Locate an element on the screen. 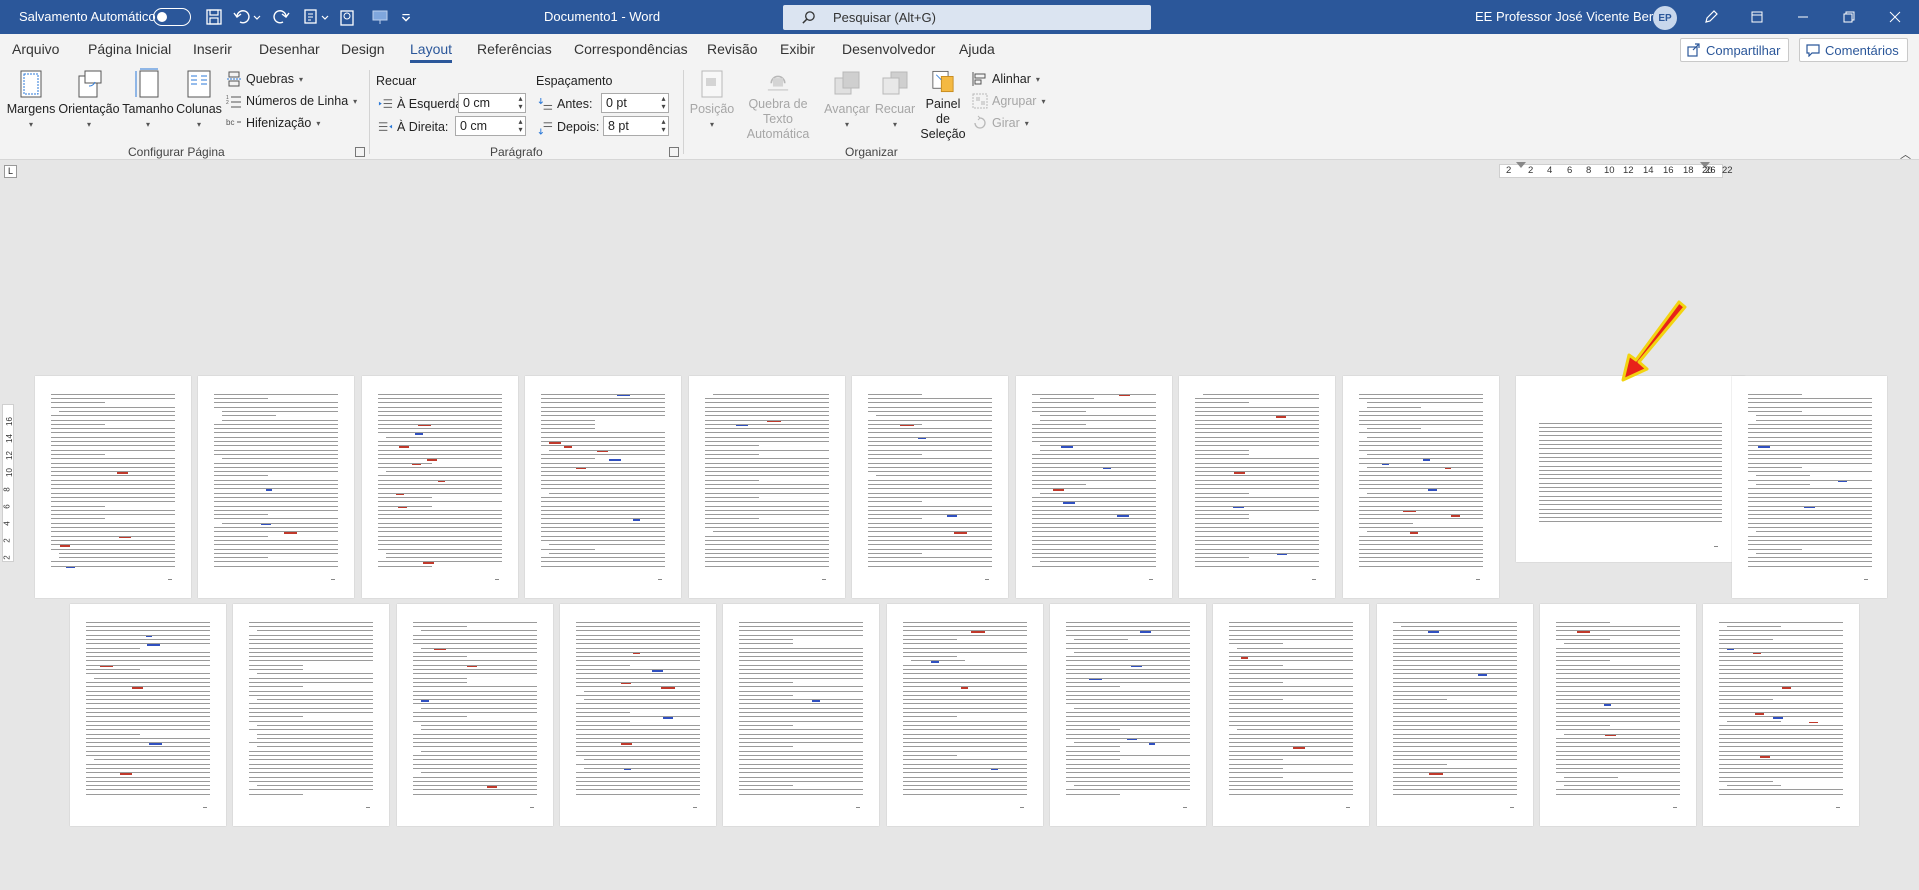 The image size is (1919, 890). tab-design: Design is located at coordinates (363, 49).